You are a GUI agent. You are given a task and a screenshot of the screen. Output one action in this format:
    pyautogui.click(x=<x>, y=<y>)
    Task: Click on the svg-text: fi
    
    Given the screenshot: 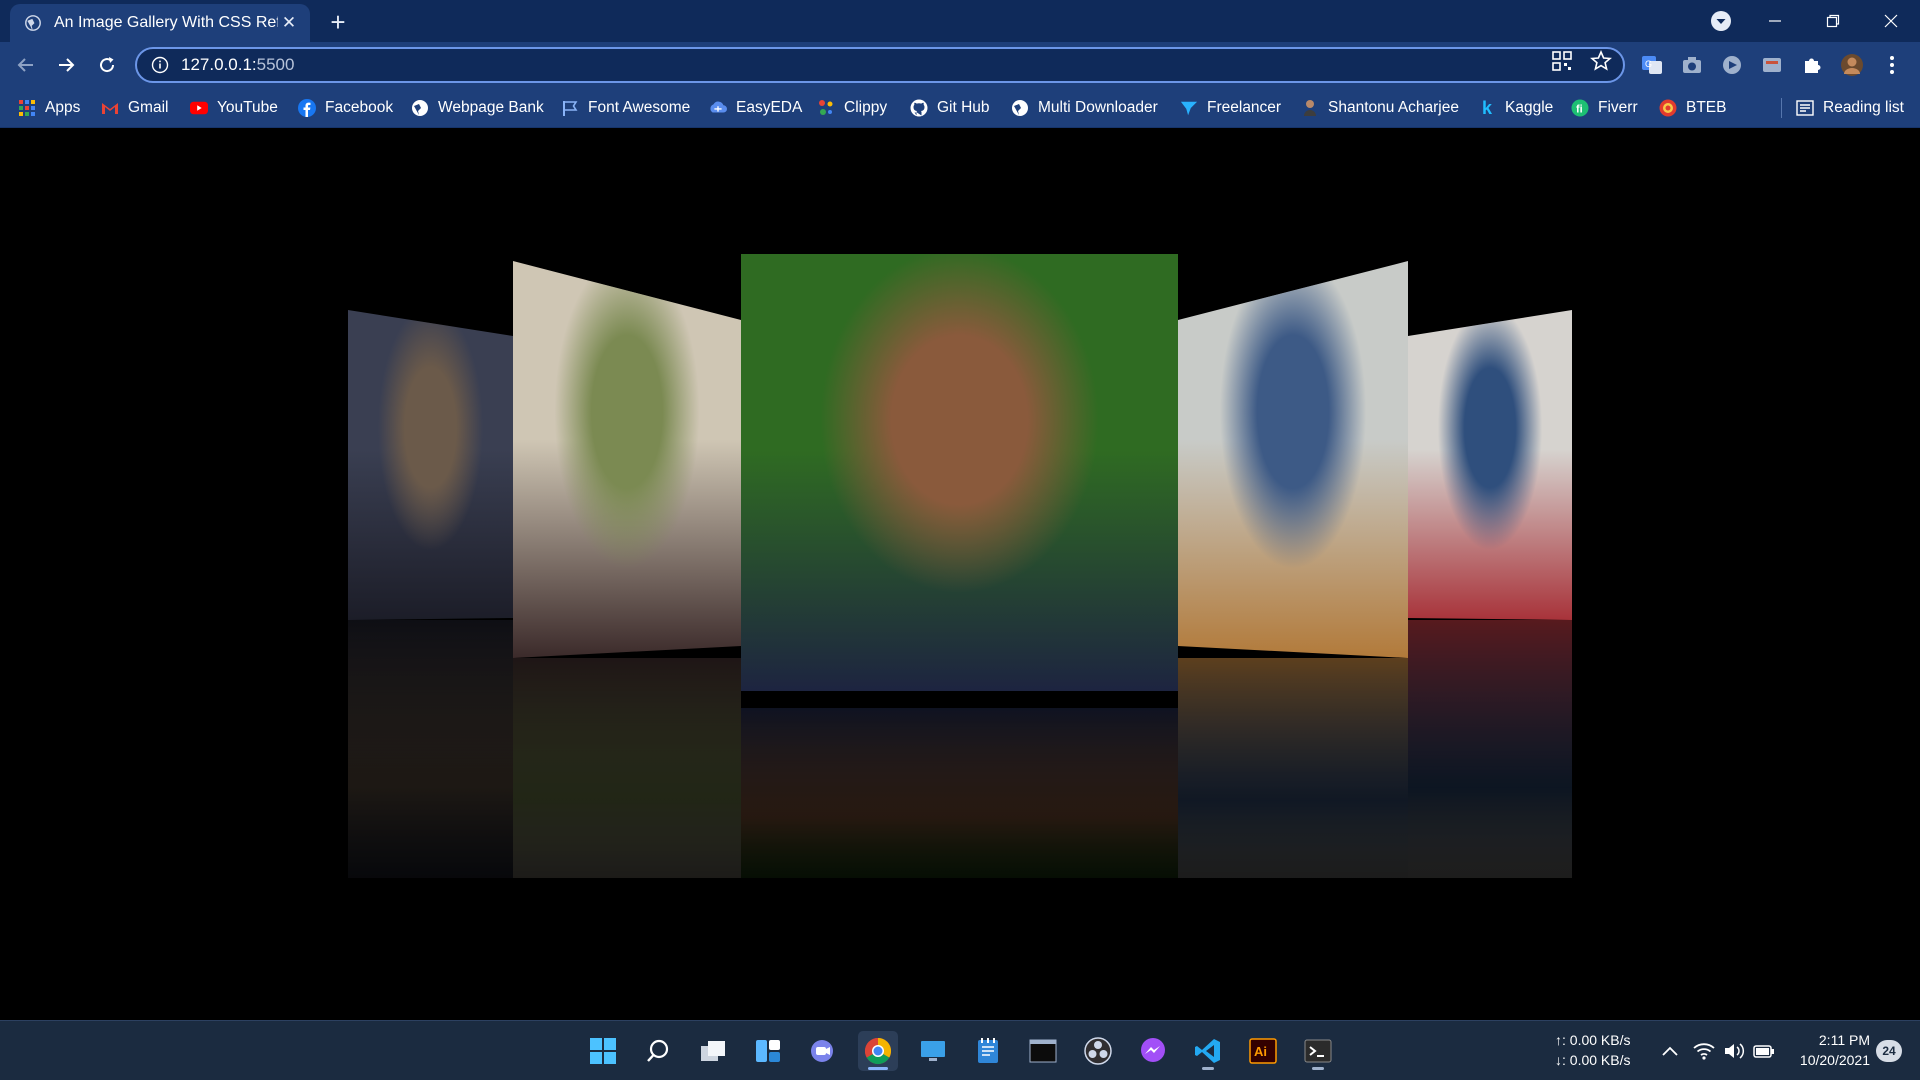 What is the action you would take?
    pyautogui.click(x=1579, y=110)
    